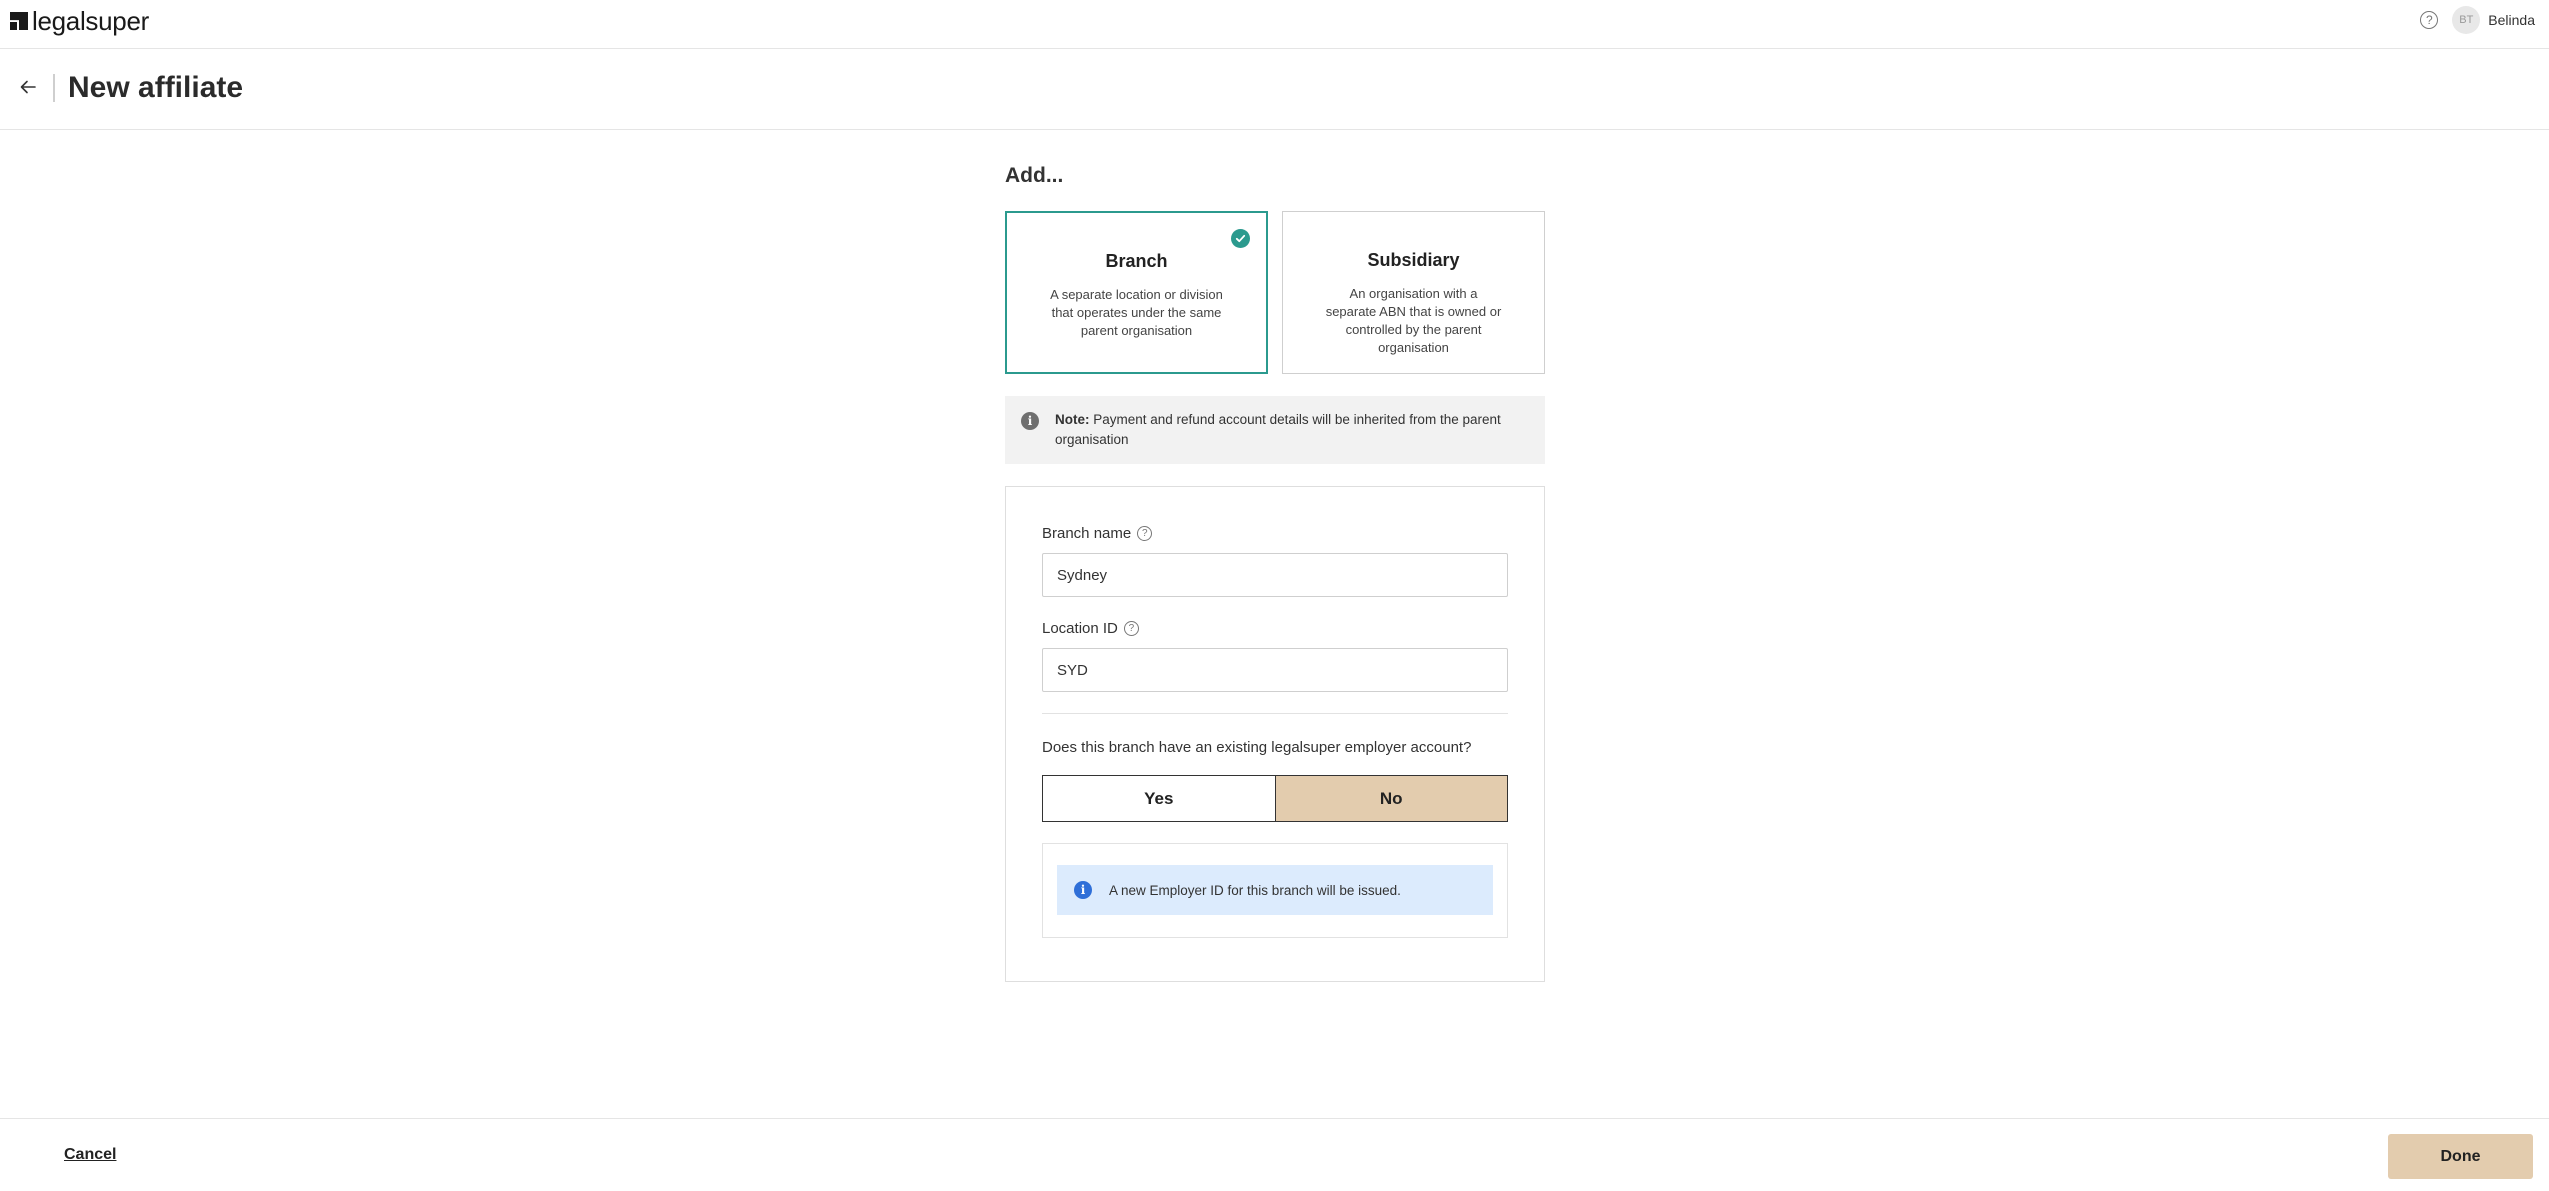 The image size is (2549, 1191). Describe the element at coordinates (1275, 670) in the screenshot. I see `location-id-input` at that location.